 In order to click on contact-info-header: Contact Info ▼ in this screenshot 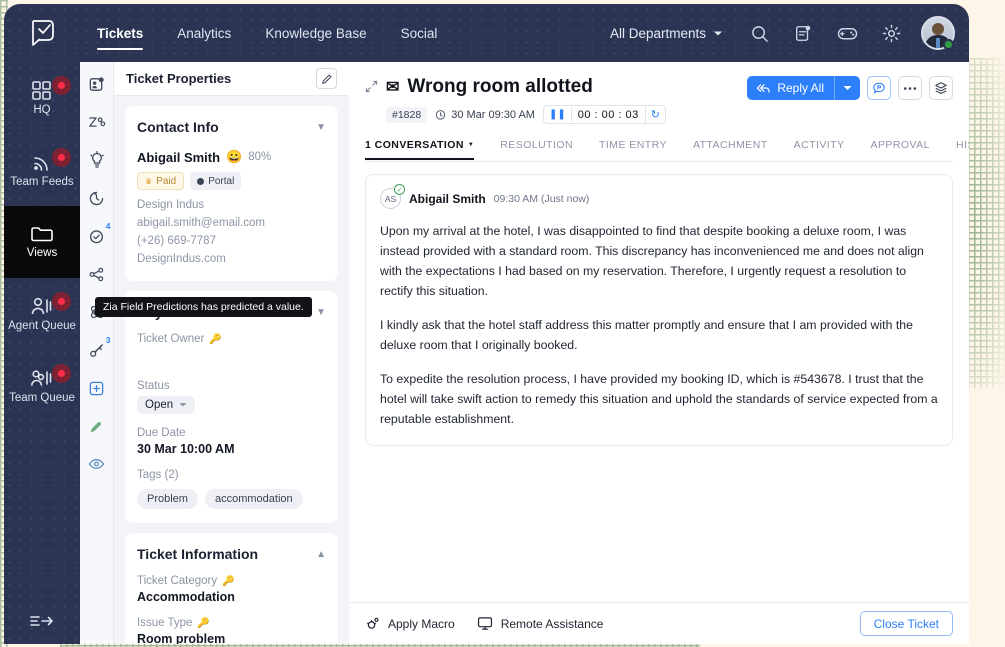, I will do `click(231, 127)`.